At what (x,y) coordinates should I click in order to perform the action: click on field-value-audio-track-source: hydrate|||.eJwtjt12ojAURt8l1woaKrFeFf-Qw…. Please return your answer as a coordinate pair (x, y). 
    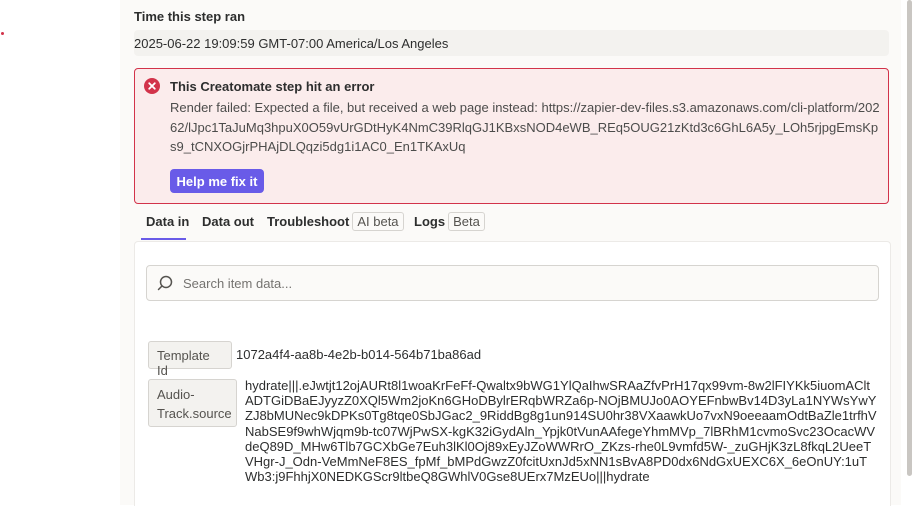
    Looking at the image, I should click on (561, 431).